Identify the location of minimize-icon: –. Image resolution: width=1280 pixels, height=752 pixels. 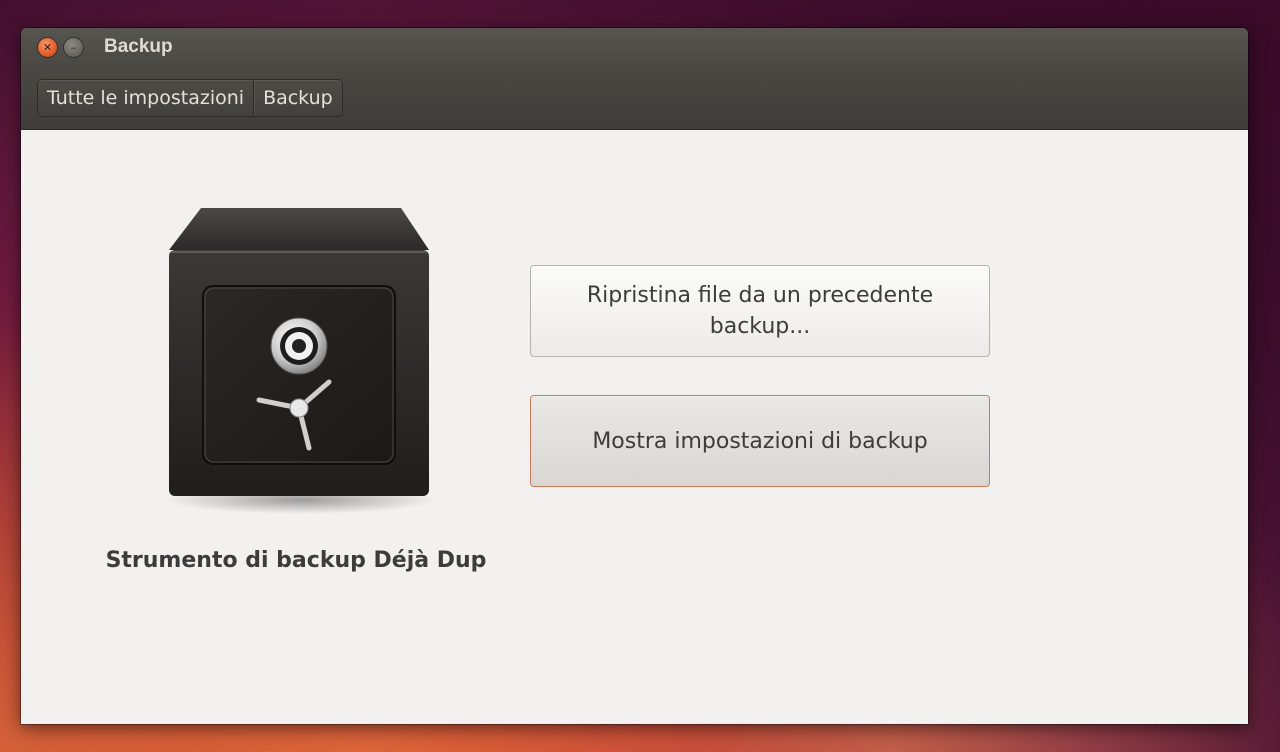
(73, 47).